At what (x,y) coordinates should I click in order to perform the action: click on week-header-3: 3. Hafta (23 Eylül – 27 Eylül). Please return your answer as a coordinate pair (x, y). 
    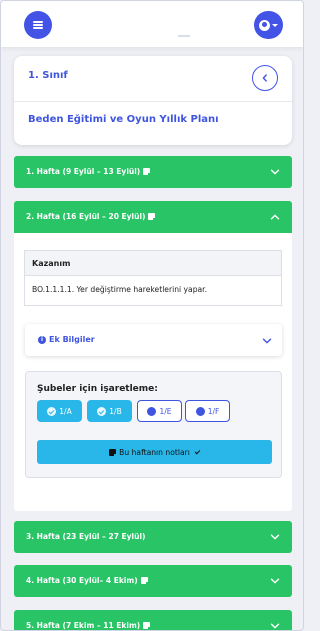
    Looking at the image, I should click on (153, 537).